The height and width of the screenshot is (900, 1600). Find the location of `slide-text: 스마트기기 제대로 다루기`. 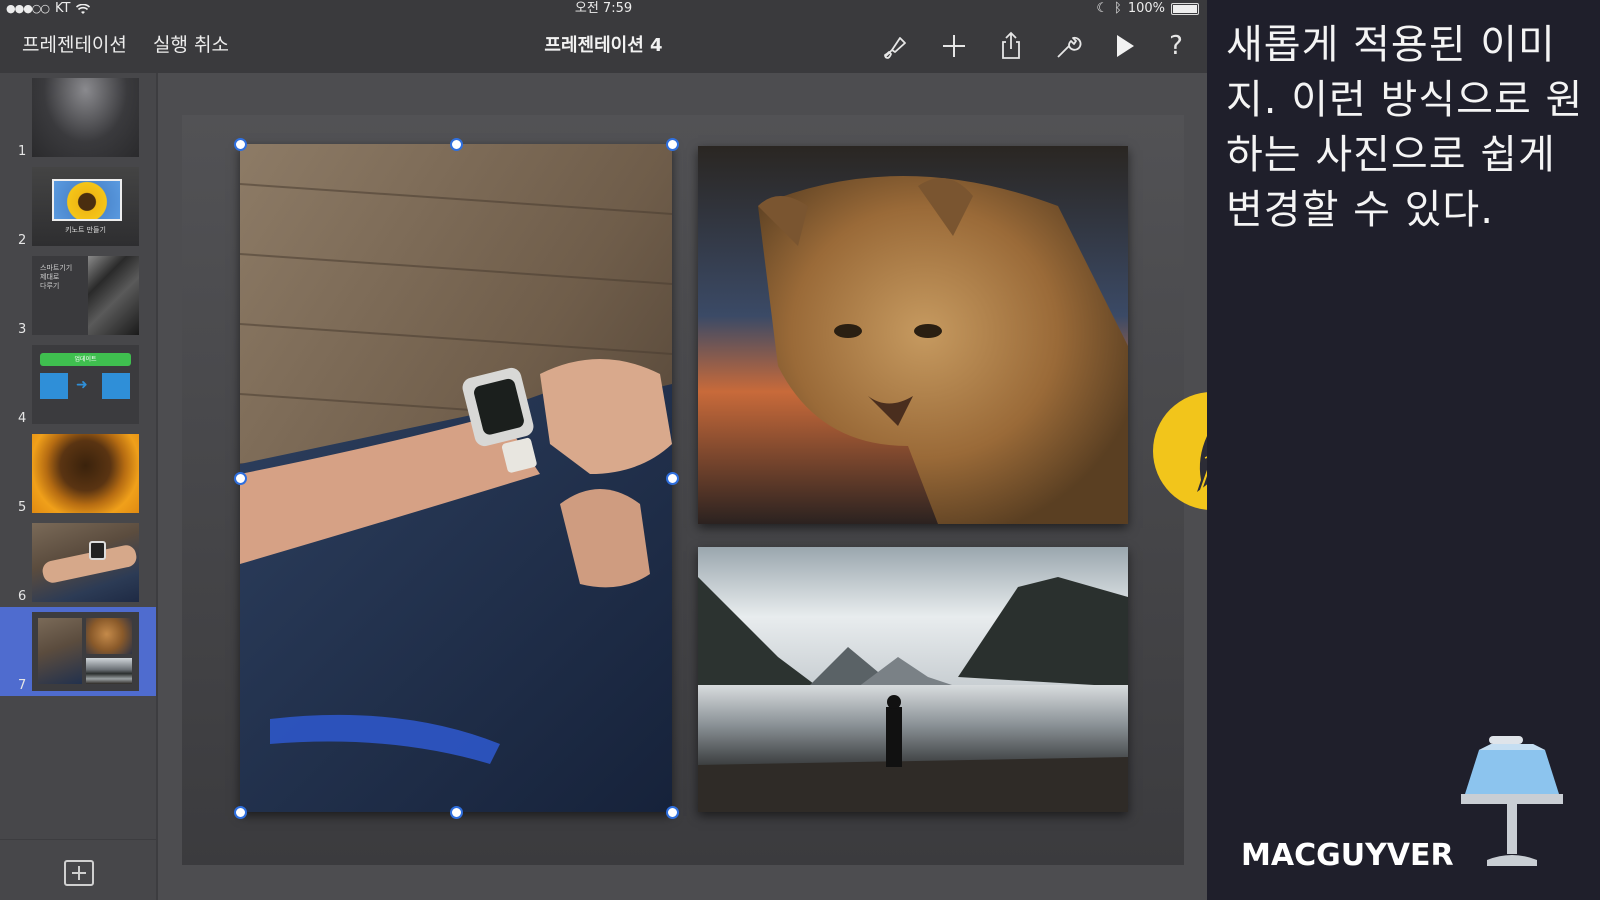

slide-text: 스마트기기 제대로 다루기 is located at coordinates (56, 277).